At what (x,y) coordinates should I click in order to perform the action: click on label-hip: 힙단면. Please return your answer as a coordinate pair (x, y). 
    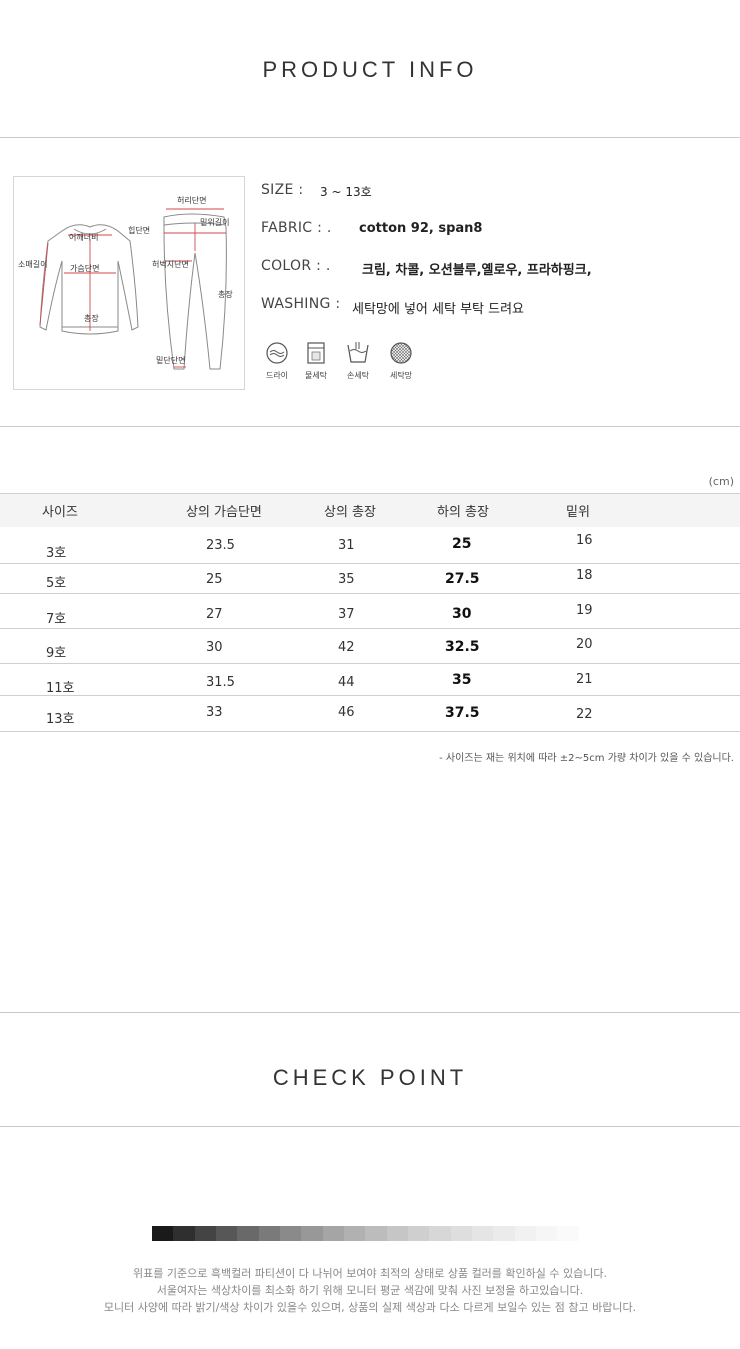
    Looking at the image, I should click on (139, 230).